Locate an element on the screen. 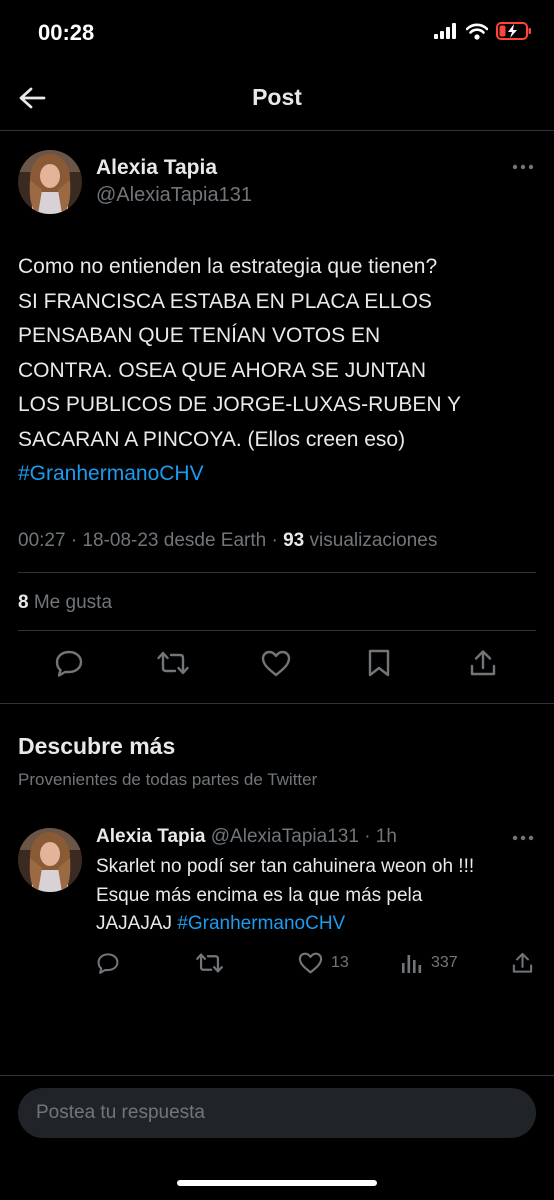 The width and height of the screenshot is (554, 1200). recommended-reply-button is located at coordinates (108, 963).